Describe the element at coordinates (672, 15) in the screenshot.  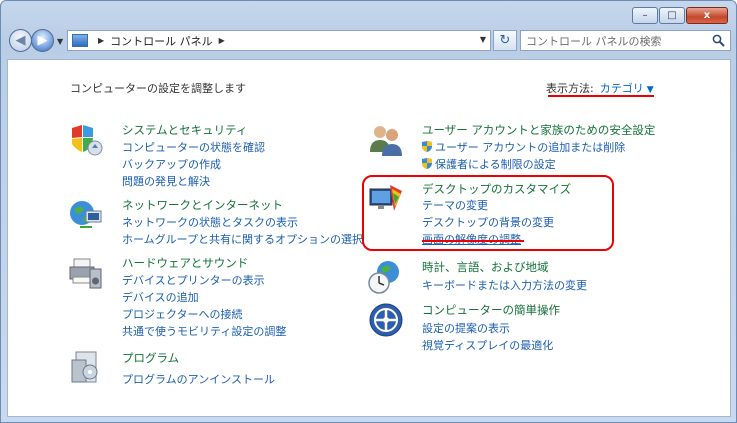
I see `maximize-button: □` at that location.